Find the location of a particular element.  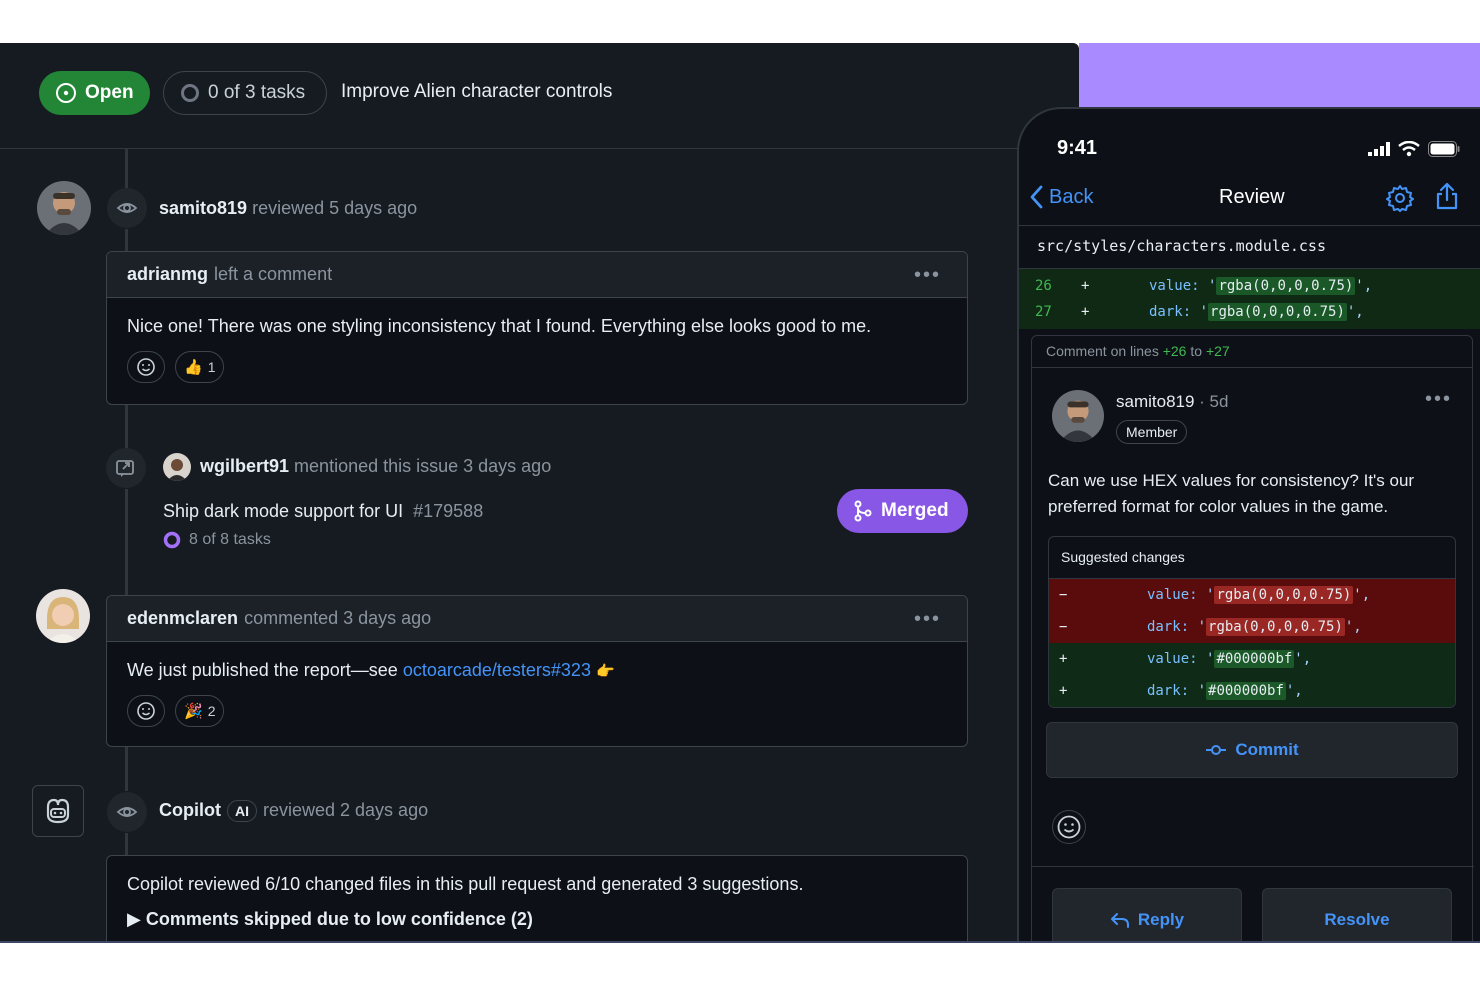

merged-label: Merged is located at coordinates (915, 510).